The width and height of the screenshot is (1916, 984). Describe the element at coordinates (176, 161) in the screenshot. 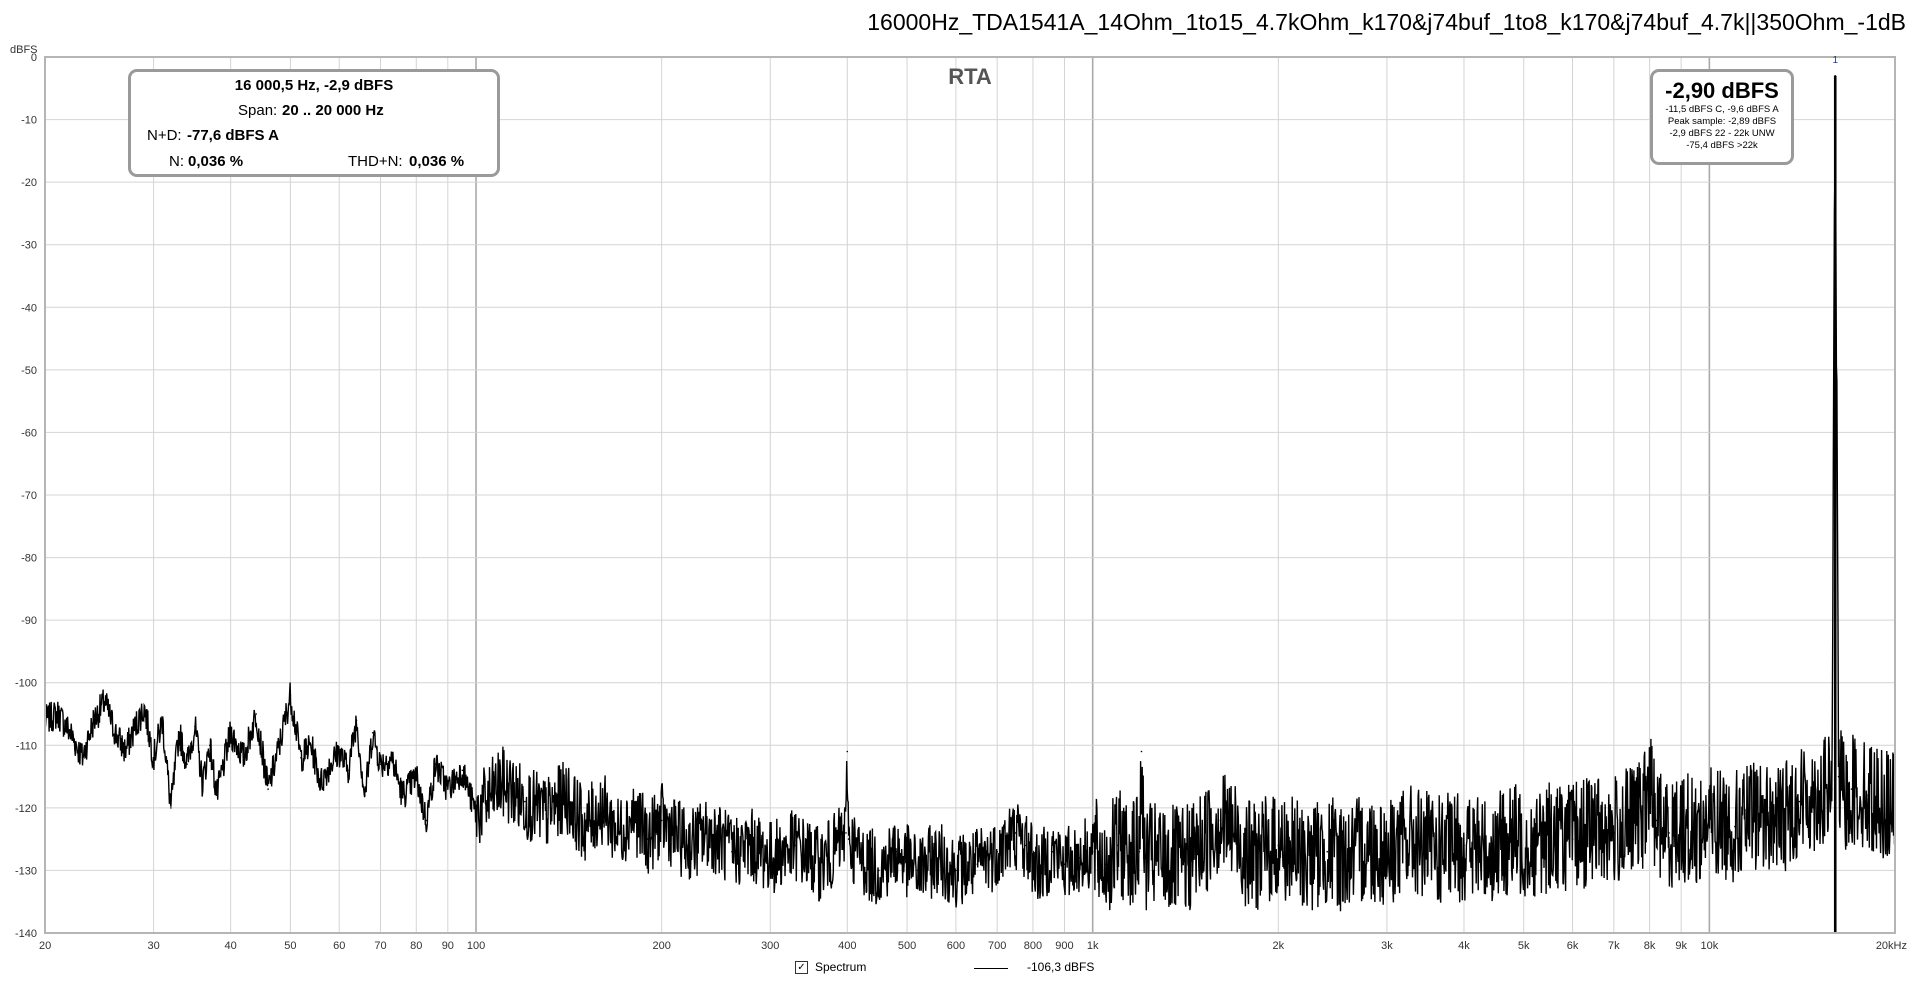

I see `noise-label: N:` at that location.